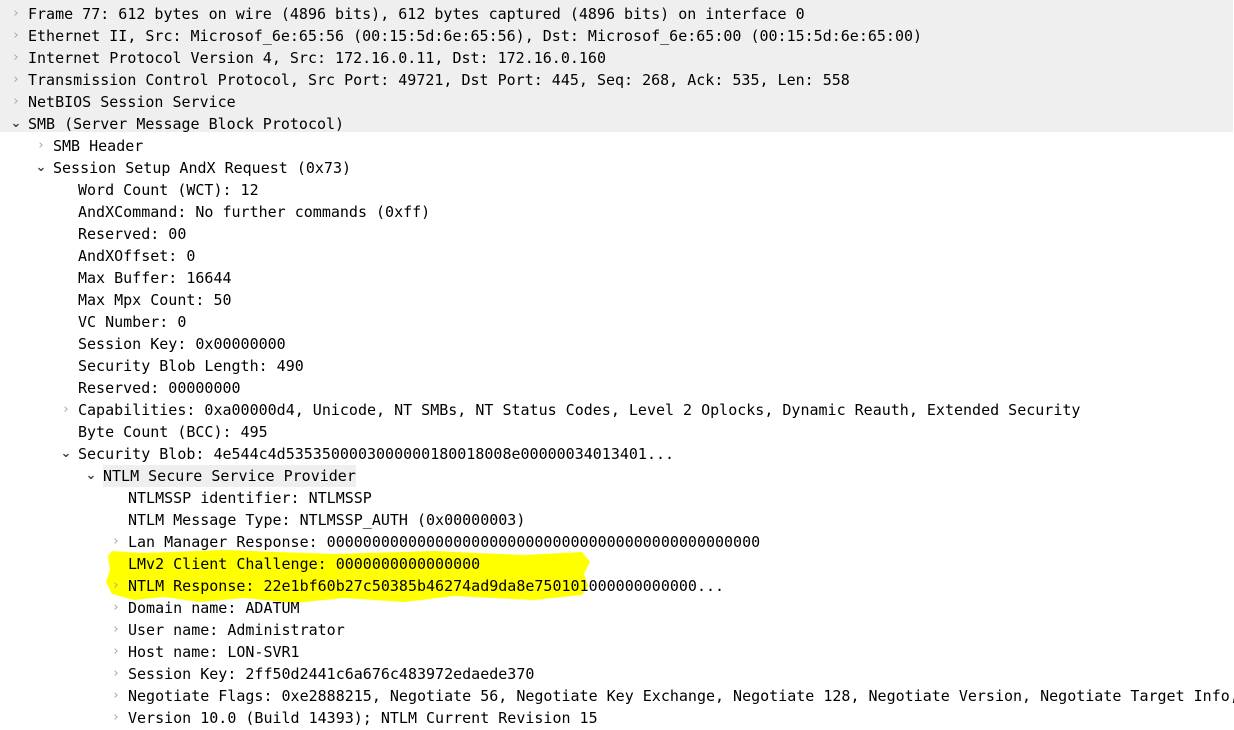  I want to click on tree-row-label: NetBIOS Session Service, so click(132, 102).